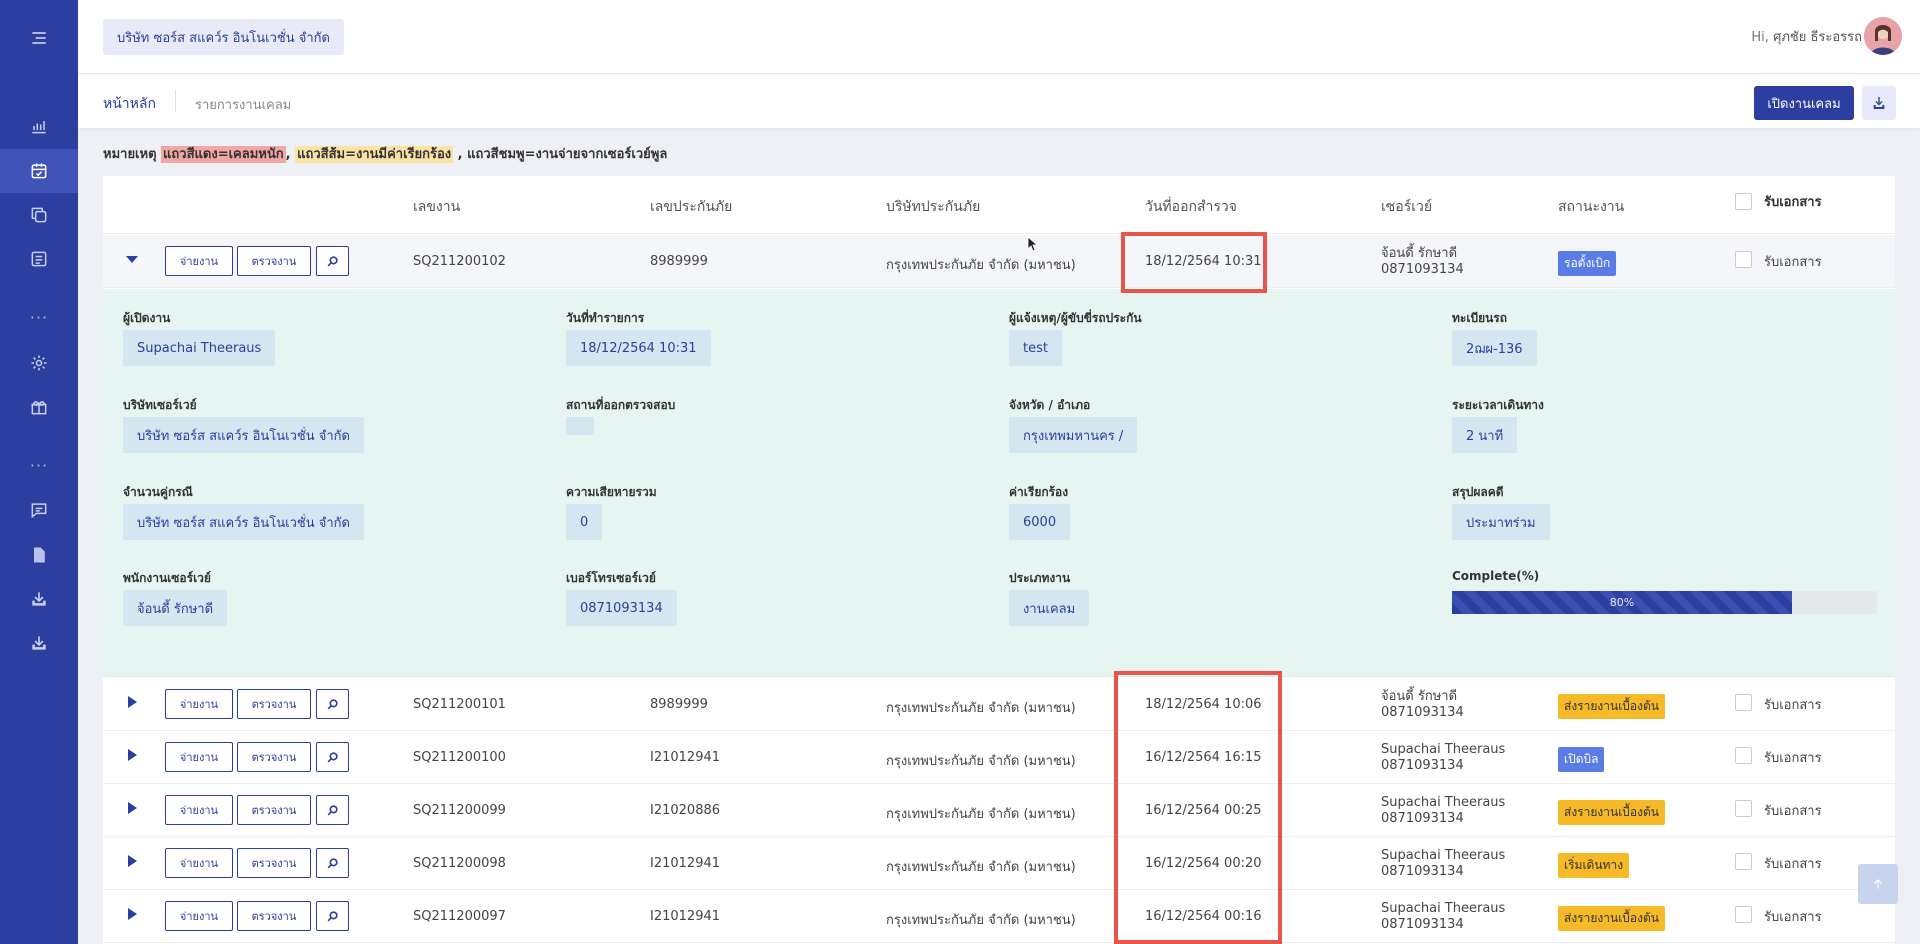  What do you see at coordinates (1198, 807) in the screenshot?
I see `highlight-box` at bounding box center [1198, 807].